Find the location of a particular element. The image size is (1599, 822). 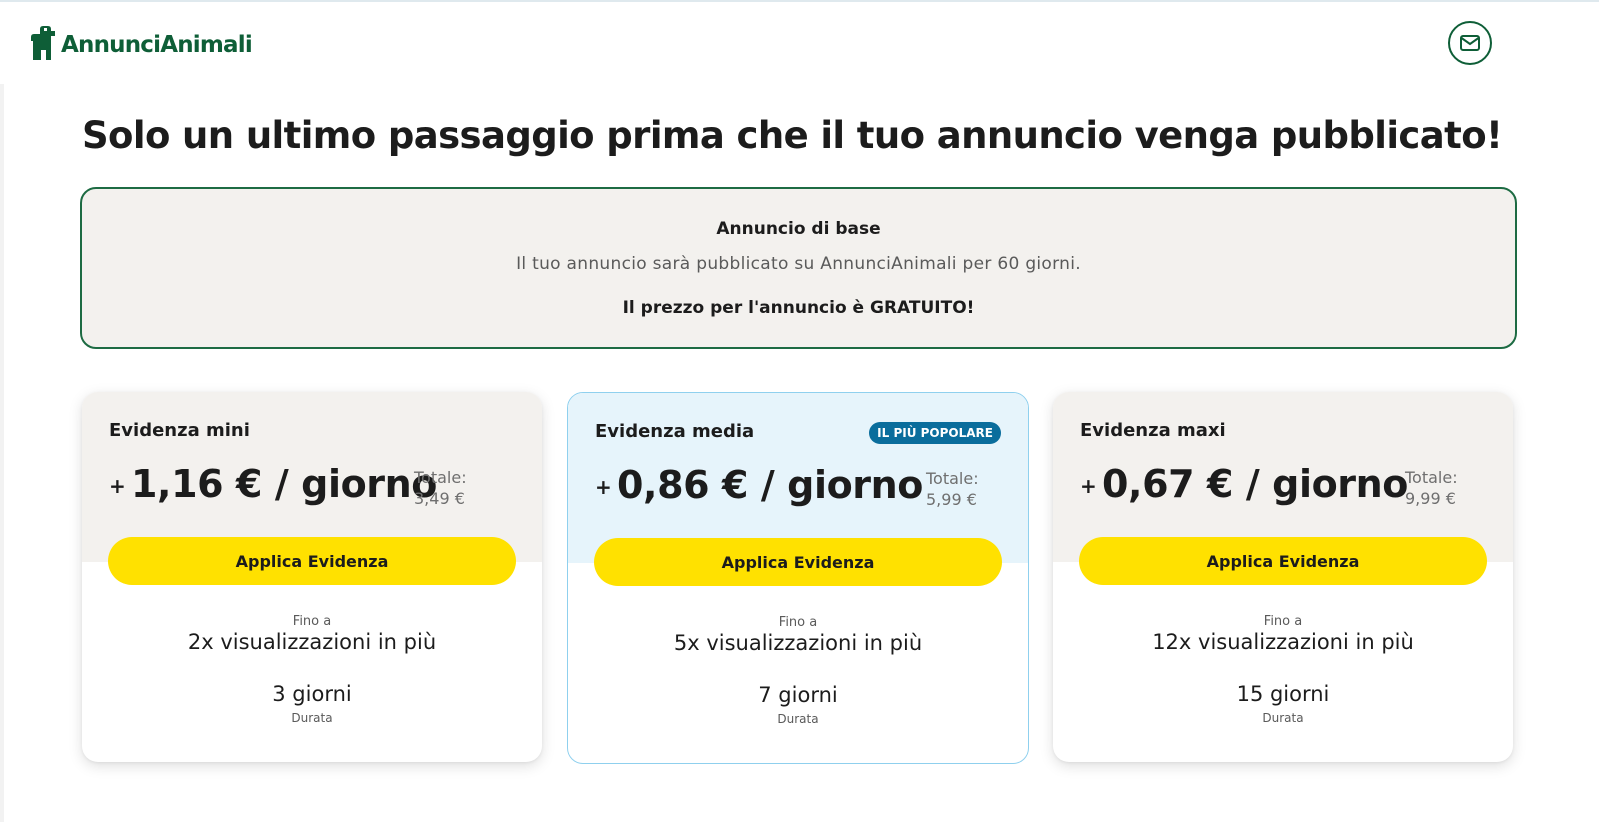

duration-days: 7 giorni is located at coordinates (798, 695).